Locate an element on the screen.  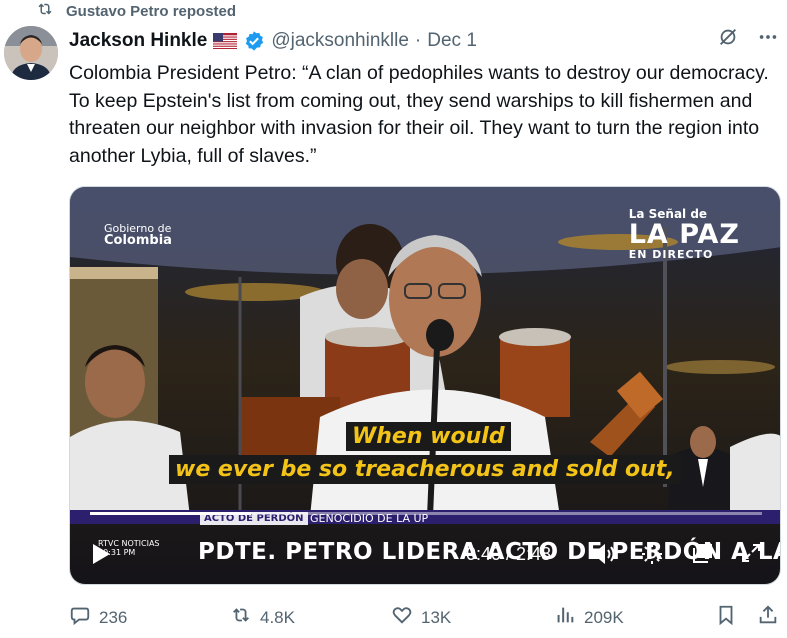
picture-in-picture-icon is located at coordinates (702, 554).